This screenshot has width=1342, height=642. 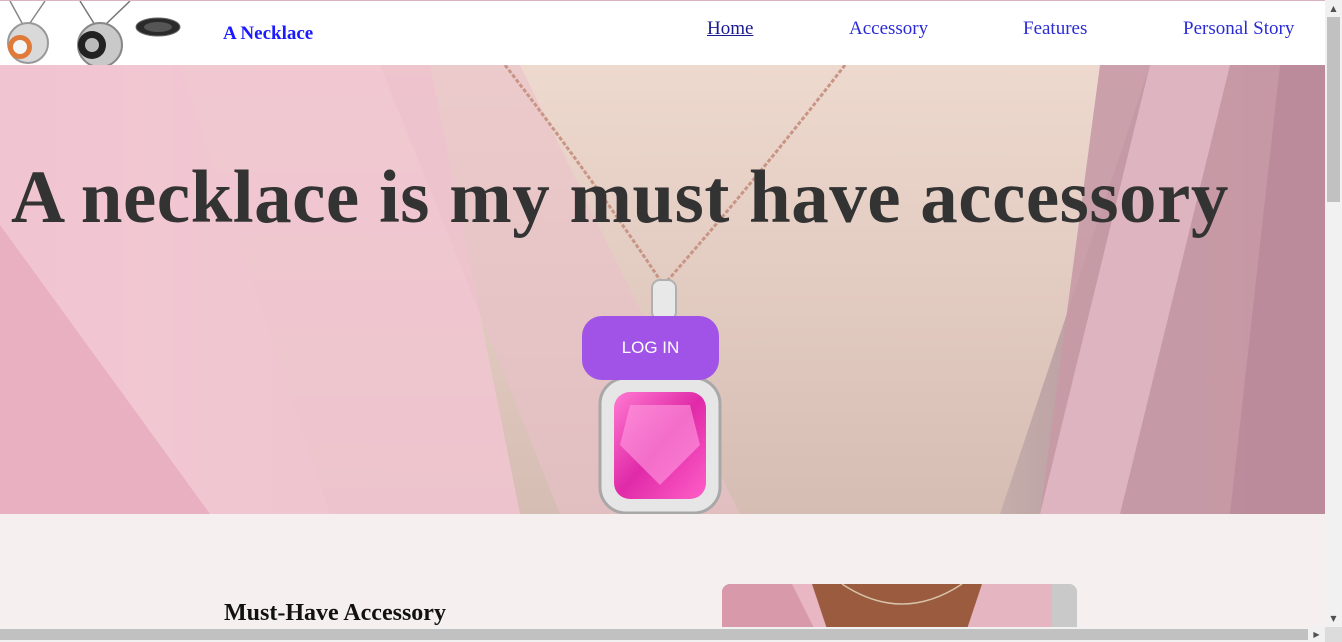 What do you see at coordinates (1316, 634) in the screenshot?
I see `scroll-right-arrow-icon: ▶` at bounding box center [1316, 634].